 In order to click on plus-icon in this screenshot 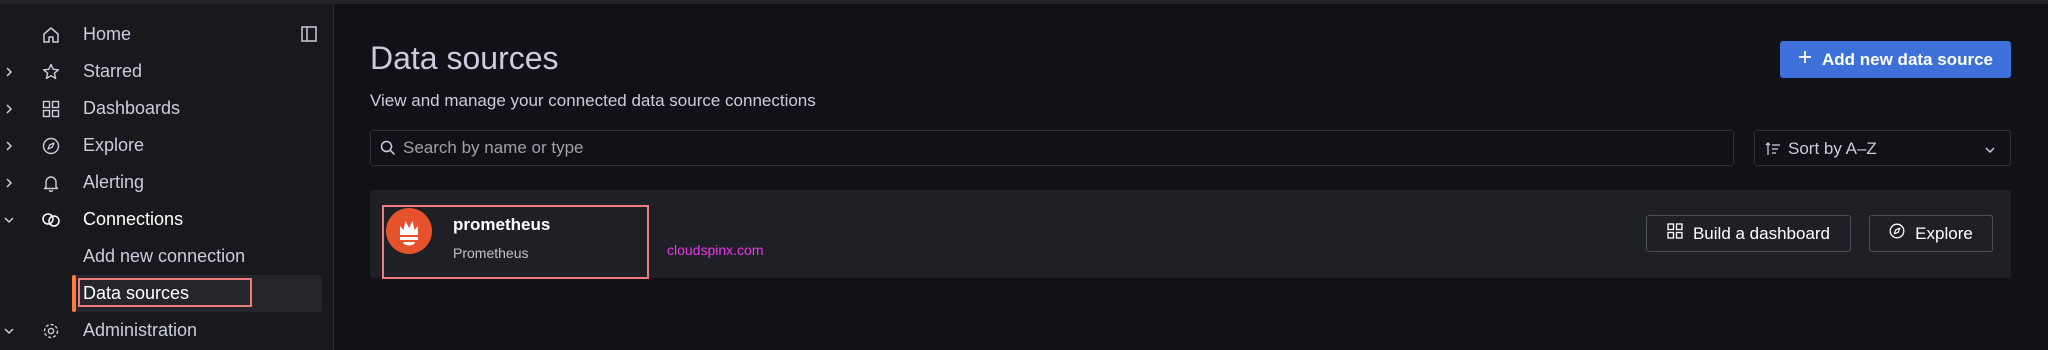, I will do `click(1805, 59)`.